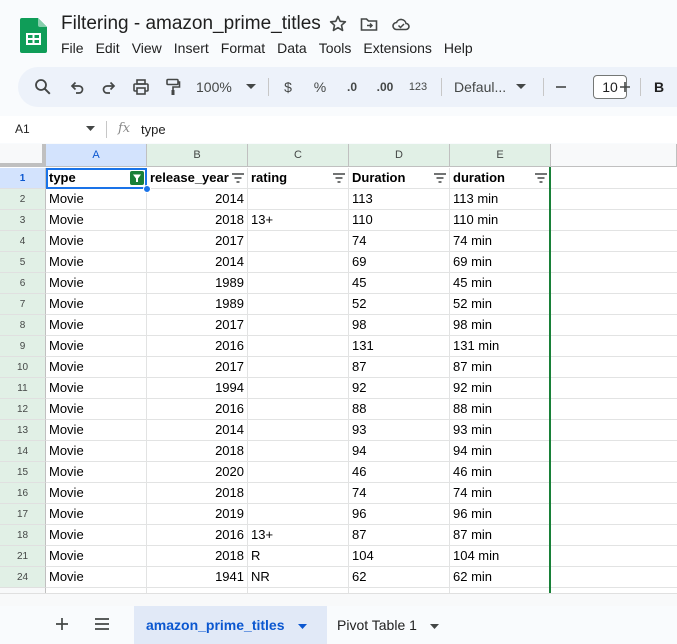 This screenshot has width=677, height=644. I want to click on bold-button: B, so click(659, 87).